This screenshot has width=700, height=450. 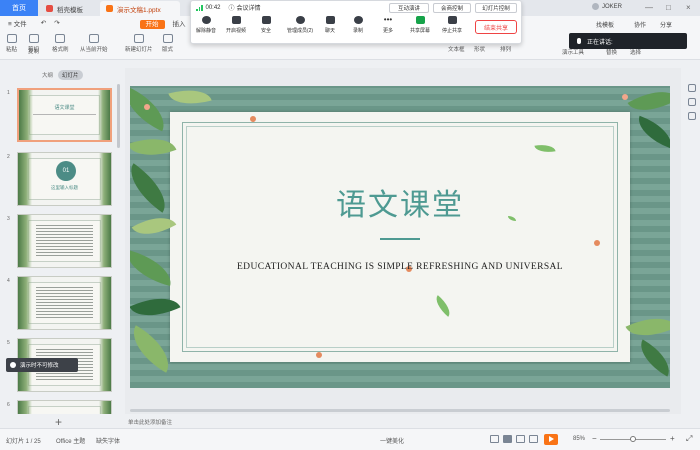 What do you see at coordinates (108, 440) in the screenshot?
I see `missing-font-link: 缺失字体` at bounding box center [108, 440].